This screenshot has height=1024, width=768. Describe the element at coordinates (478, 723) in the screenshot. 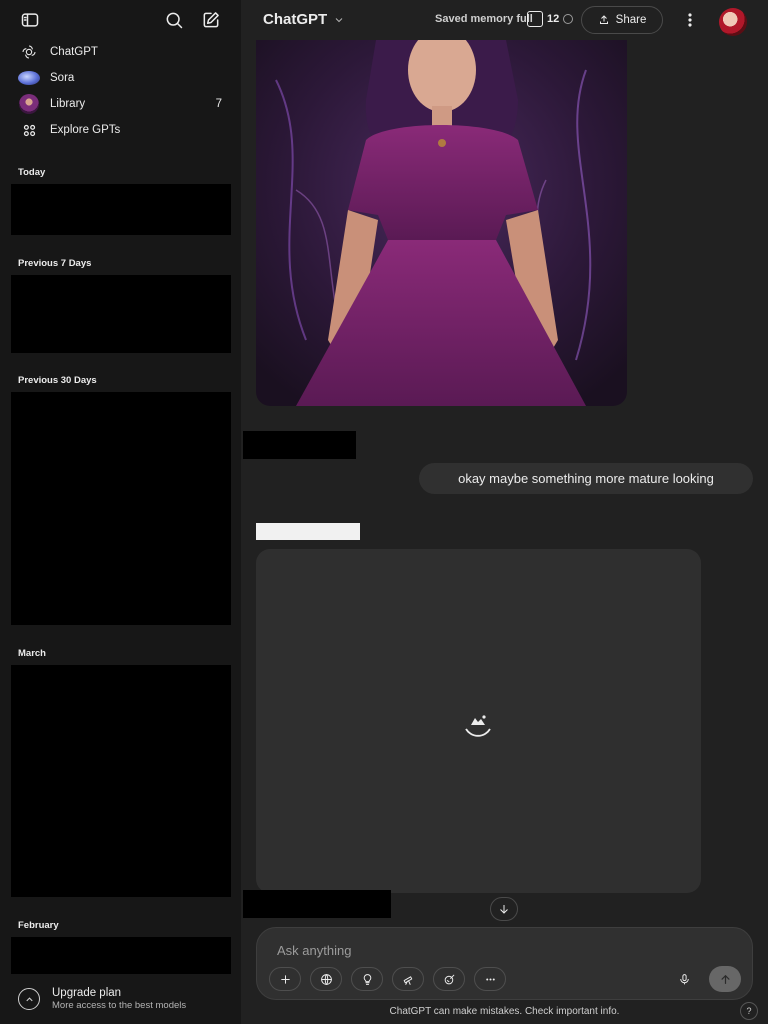

I see `image-loading-icon` at that location.